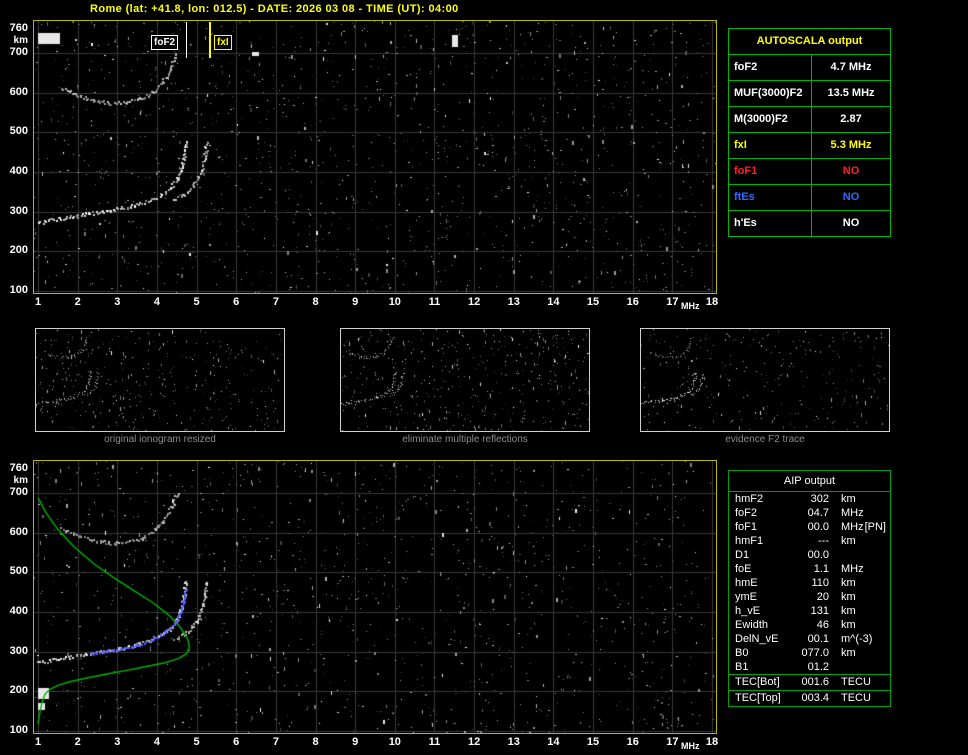  I want to click on autoscala-row-value: 5.3 MHz, so click(851, 145).